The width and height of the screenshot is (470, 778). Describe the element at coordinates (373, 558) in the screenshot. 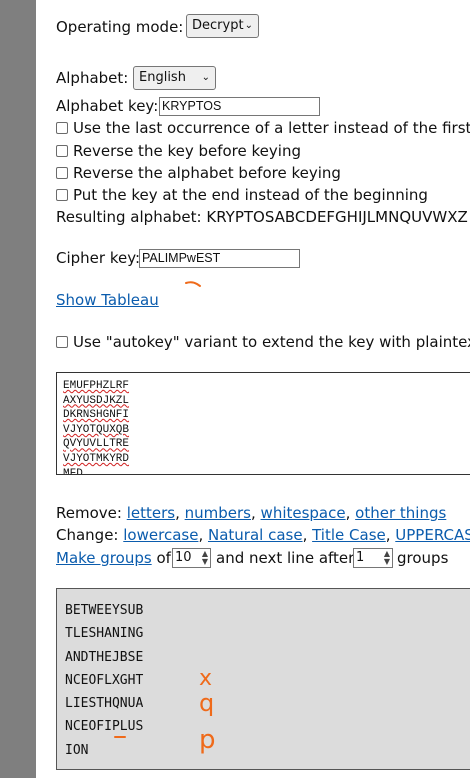

I see `groups-per-line-input: 1 ▲ ▼` at that location.